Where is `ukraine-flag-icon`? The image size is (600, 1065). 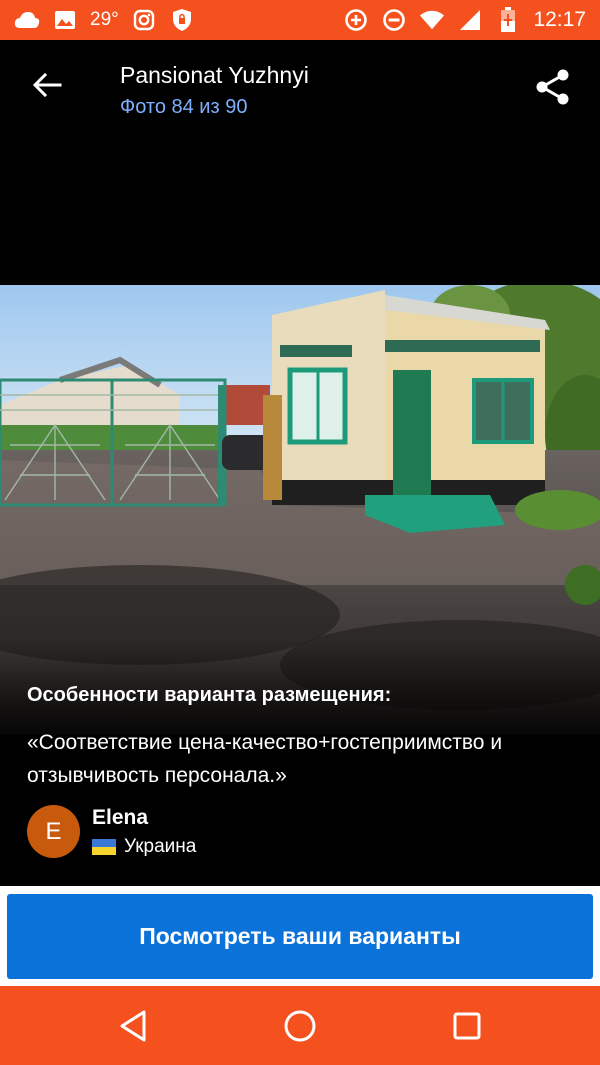 ukraine-flag-icon is located at coordinates (104, 847).